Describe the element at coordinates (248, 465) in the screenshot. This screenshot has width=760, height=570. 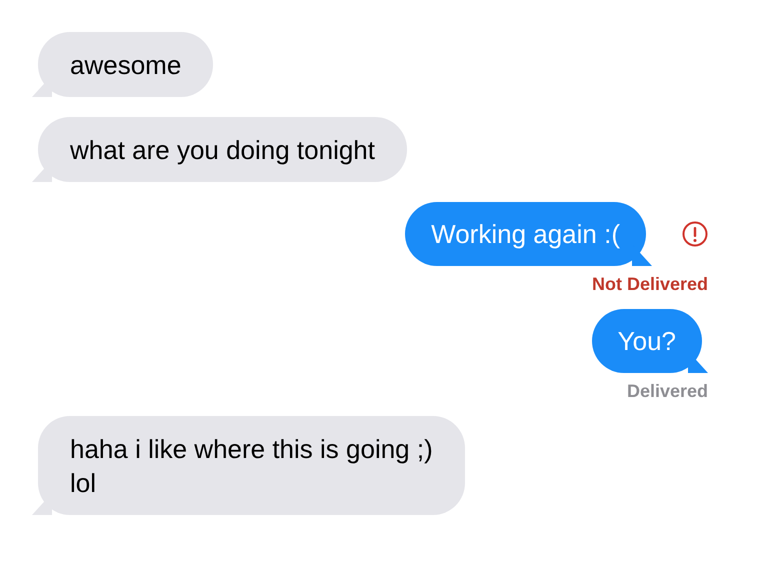
I see `message-bubble: haha i like where this is going ;) lol` at that location.